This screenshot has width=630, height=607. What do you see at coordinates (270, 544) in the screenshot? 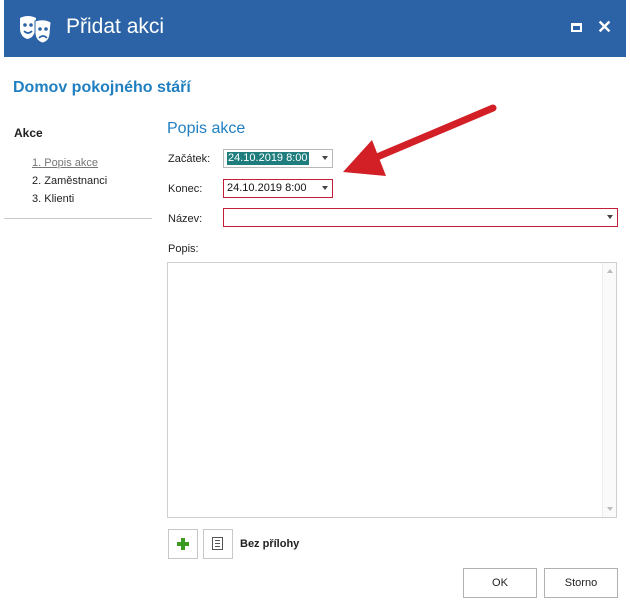
I see `attachment-status: Bez přílohy` at bounding box center [270, 544].